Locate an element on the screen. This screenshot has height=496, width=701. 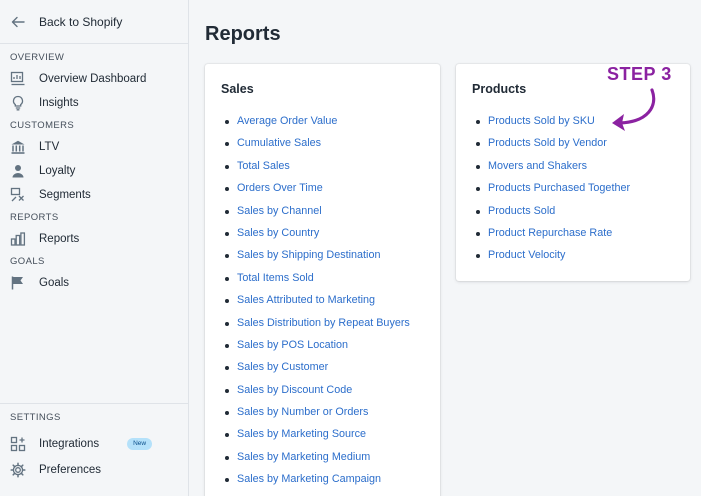
sidebar-item-reports: Reports is located at coordinates (94, 239).